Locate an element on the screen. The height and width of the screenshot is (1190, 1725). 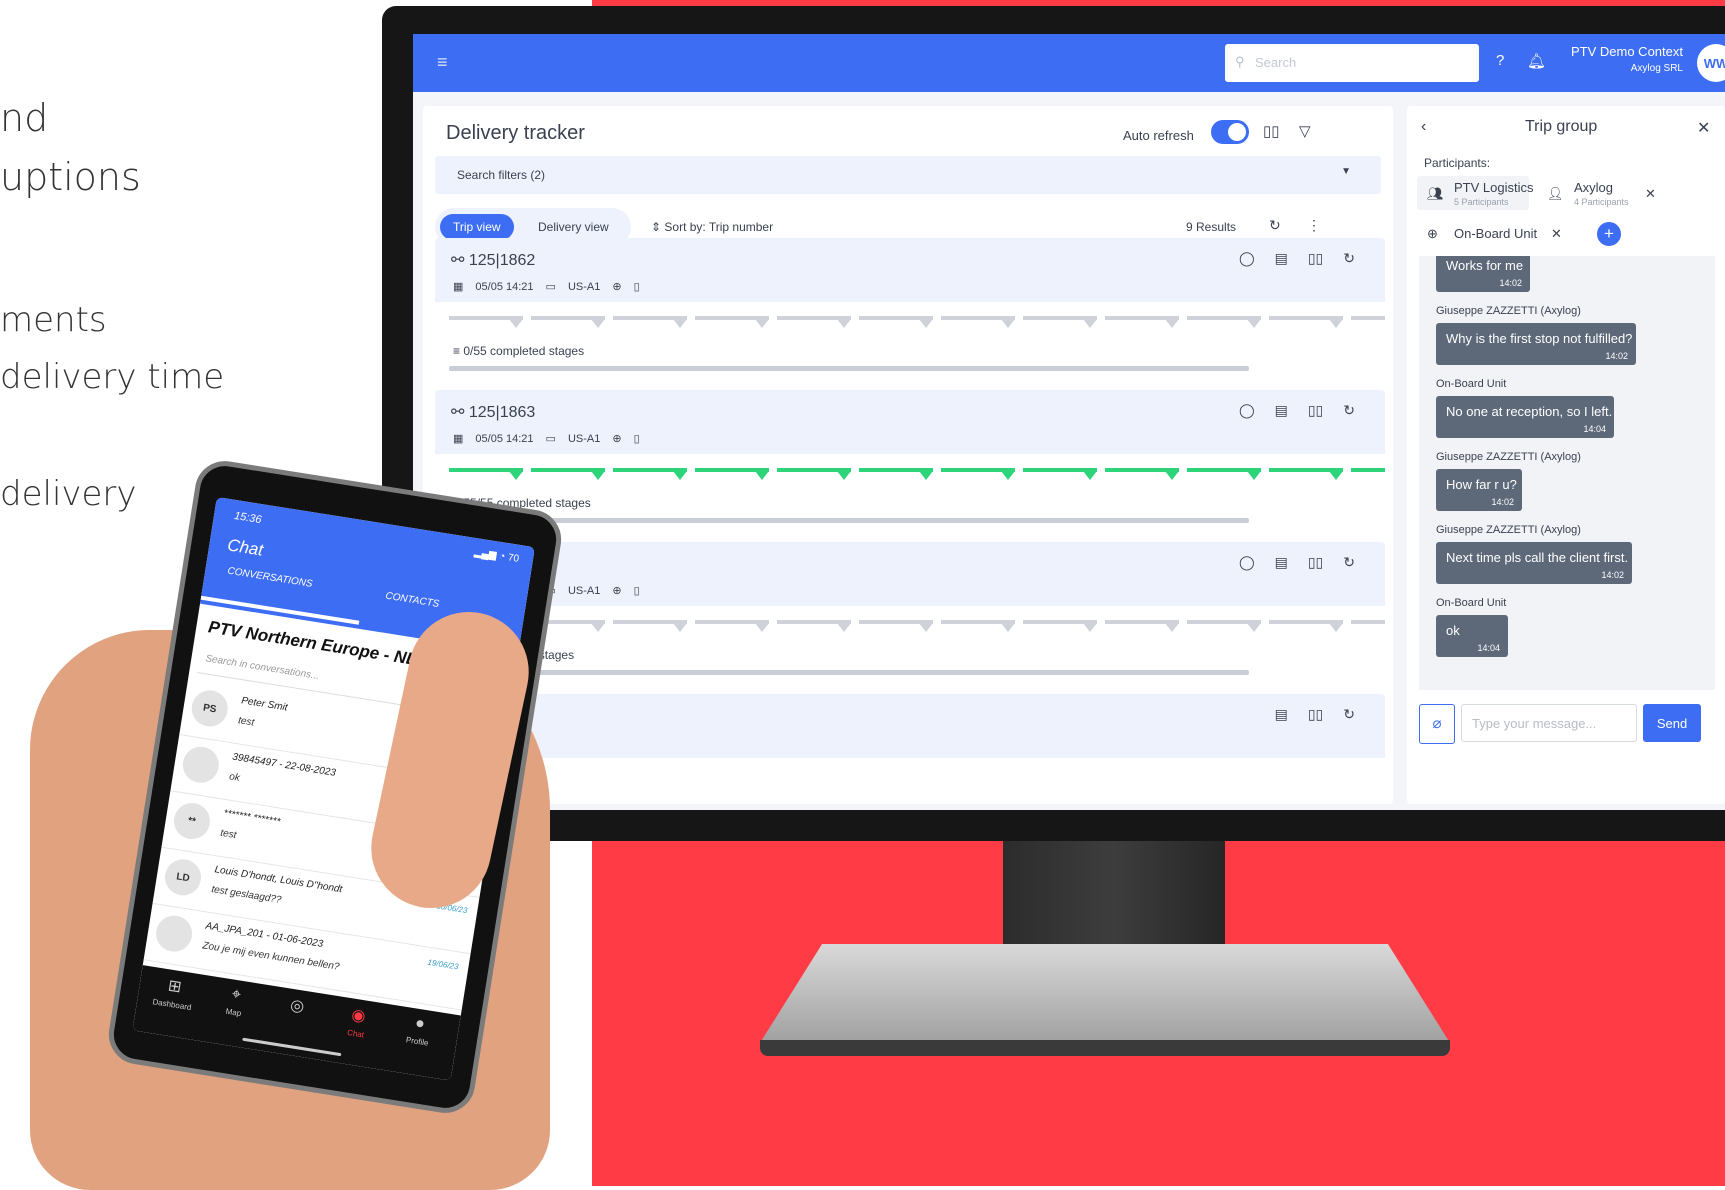
global-search: ⚲ is located at coordinates (1352, 63).